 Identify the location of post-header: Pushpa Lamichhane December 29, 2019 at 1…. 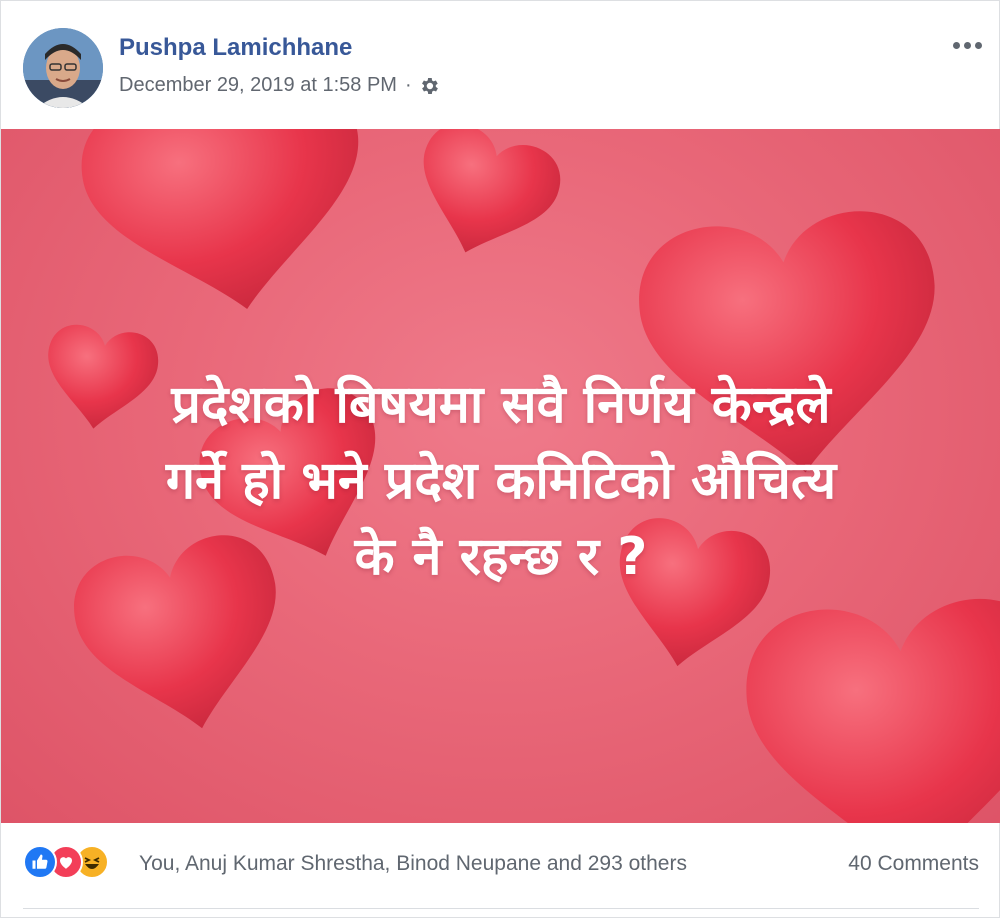
(500, 65).